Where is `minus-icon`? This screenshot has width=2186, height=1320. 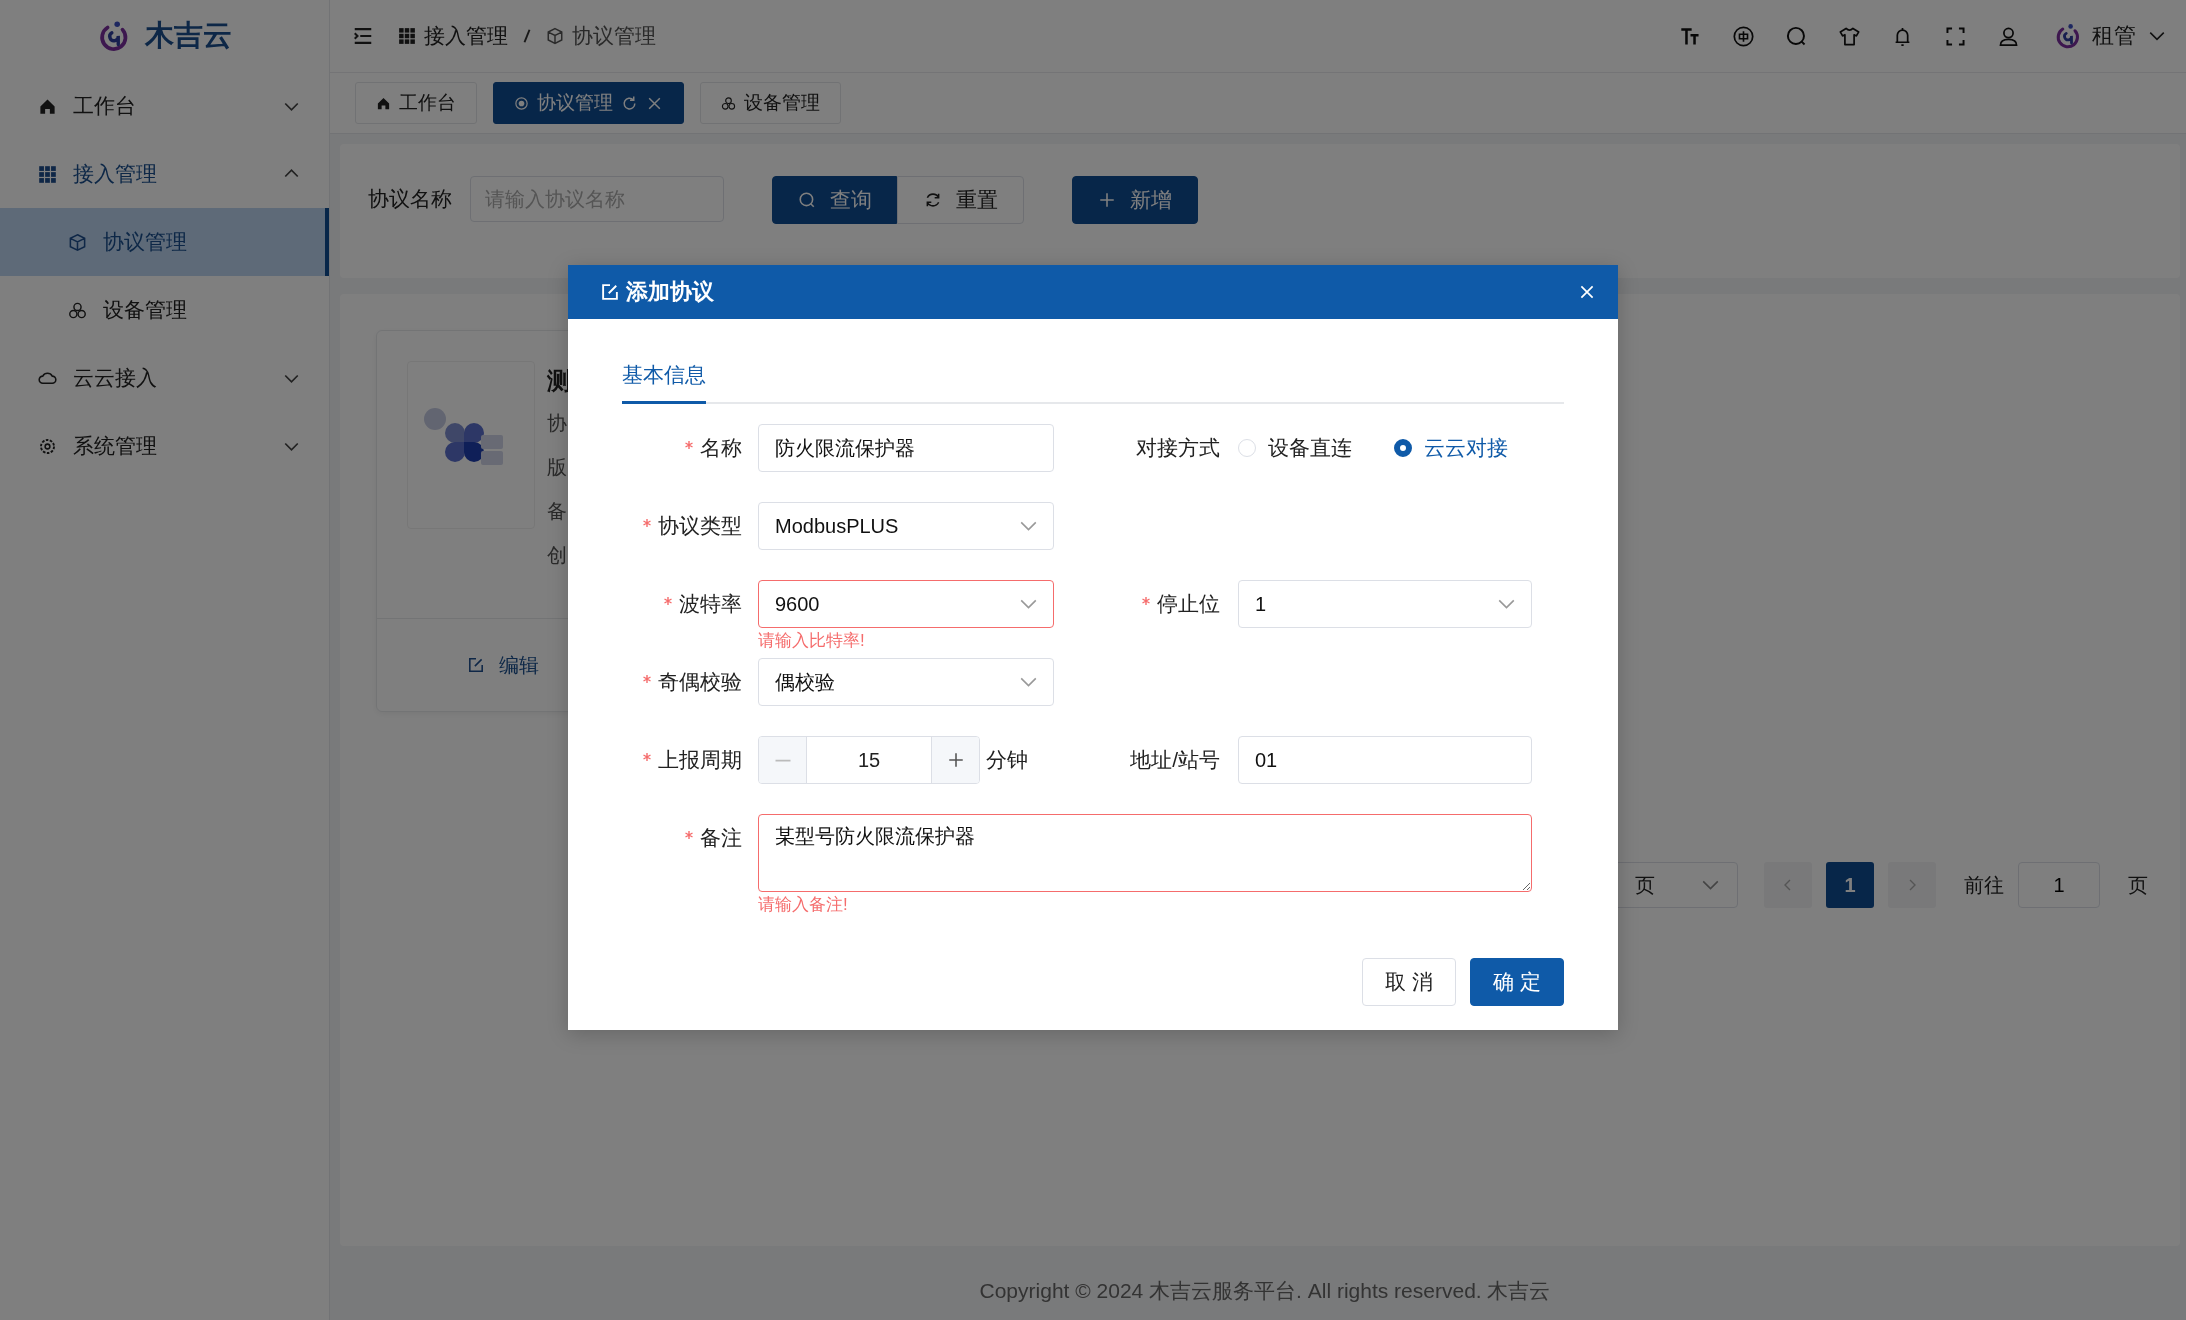
minus-icon is located at coordinates (782, 760).